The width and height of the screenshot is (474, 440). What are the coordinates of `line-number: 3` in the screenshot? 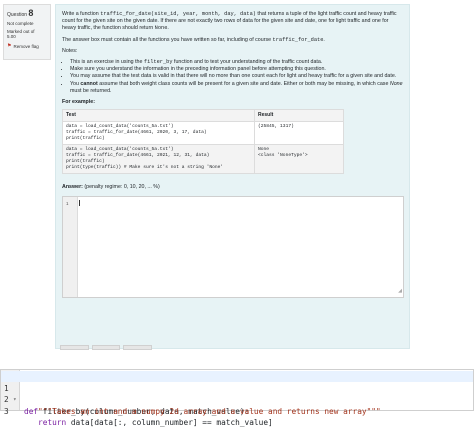 It's located at (6, 411).